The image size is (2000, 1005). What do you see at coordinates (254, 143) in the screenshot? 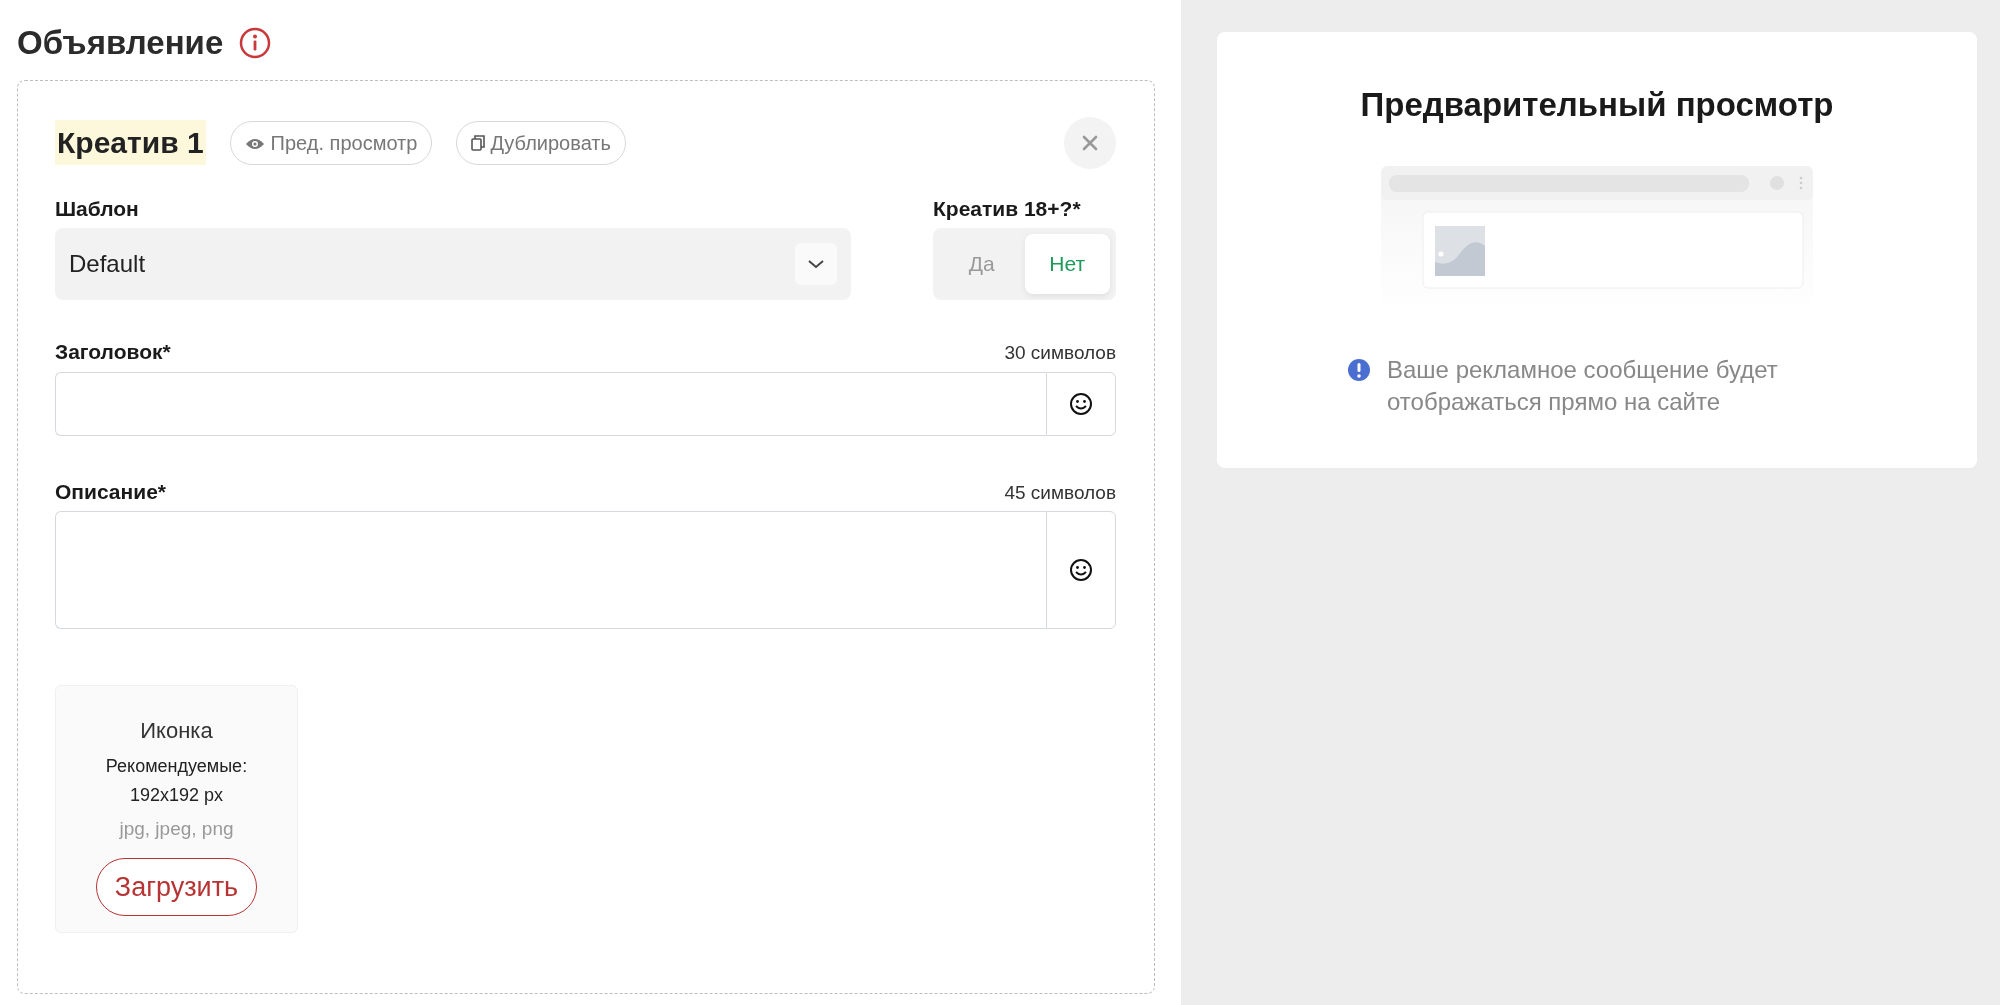
I see `eye-icon` at bounding box center [254, 143].